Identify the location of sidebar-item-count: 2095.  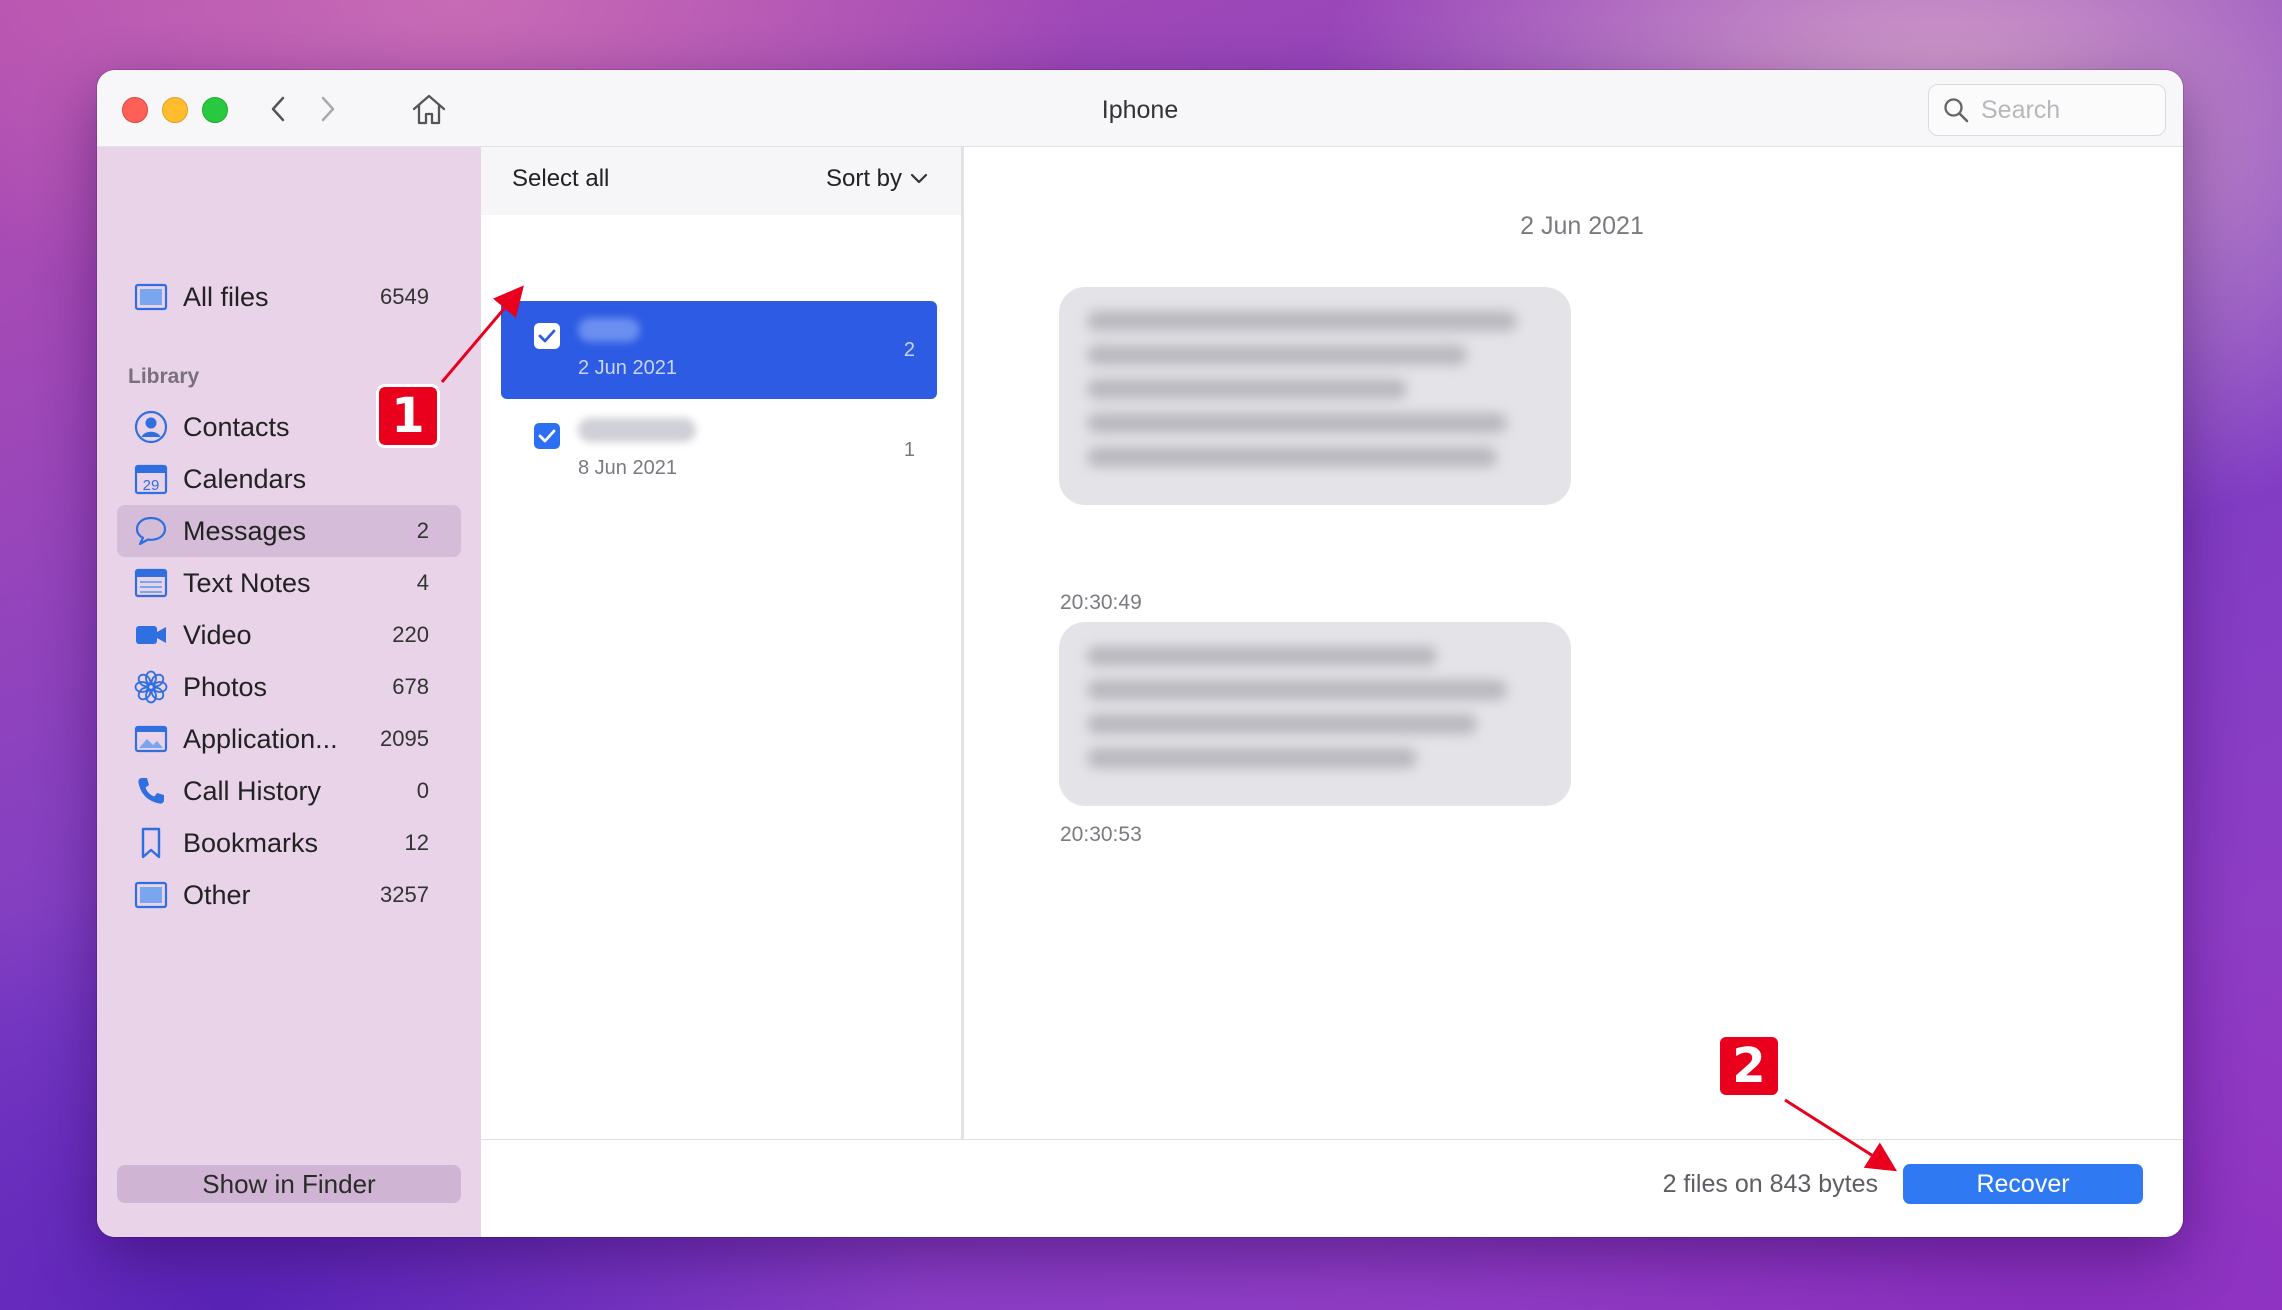
(404, 738).